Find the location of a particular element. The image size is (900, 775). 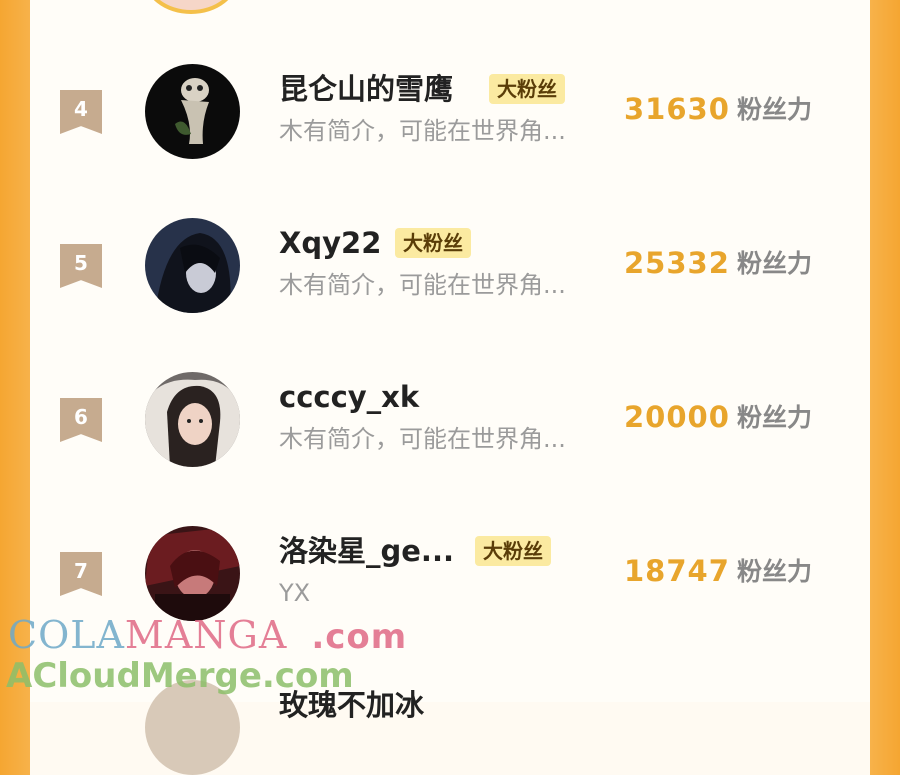

ranking-row: 4 昆仑山的雪鹰 大粉丝 木有简介，可能在世界角... 31630 粉丝力 is located at coordinates (450, 114).